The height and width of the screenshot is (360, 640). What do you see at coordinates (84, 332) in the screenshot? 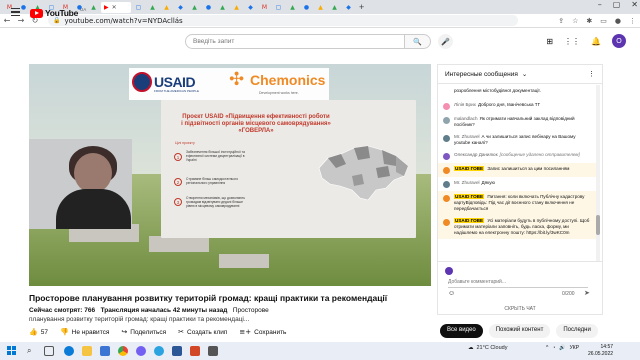
I see `dislike-button: 👎 Не нравится` at bounding box center [84, 332].